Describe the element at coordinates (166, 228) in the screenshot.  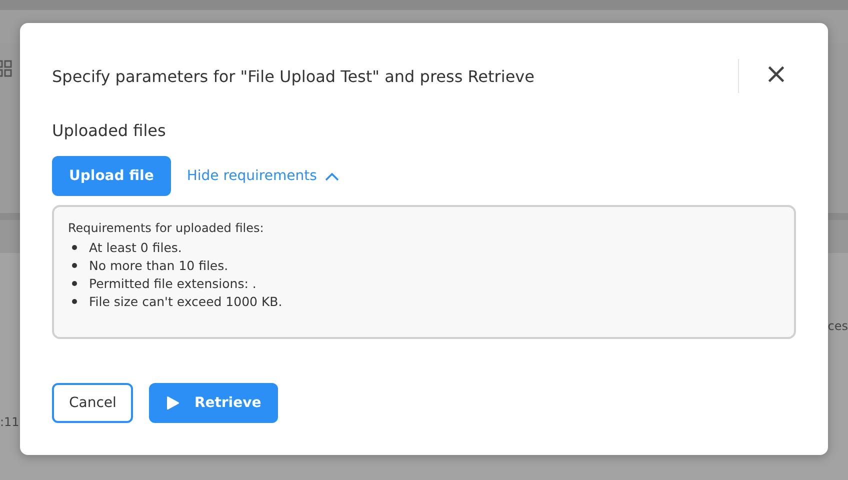
I see `requirements-heading: Requirements for uploaded files:` at that location.